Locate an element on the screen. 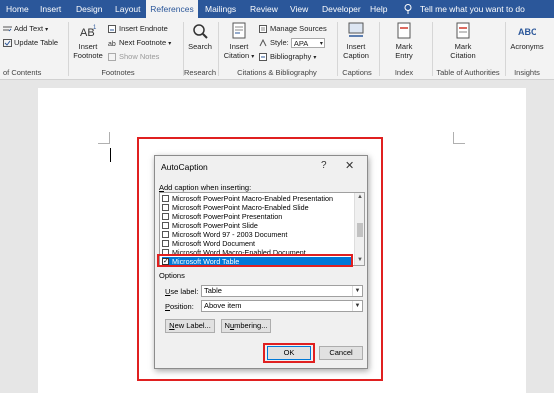 The width and height of the screenshot is (554, 393). show-notes-icon is located at coordinates (112, 57).